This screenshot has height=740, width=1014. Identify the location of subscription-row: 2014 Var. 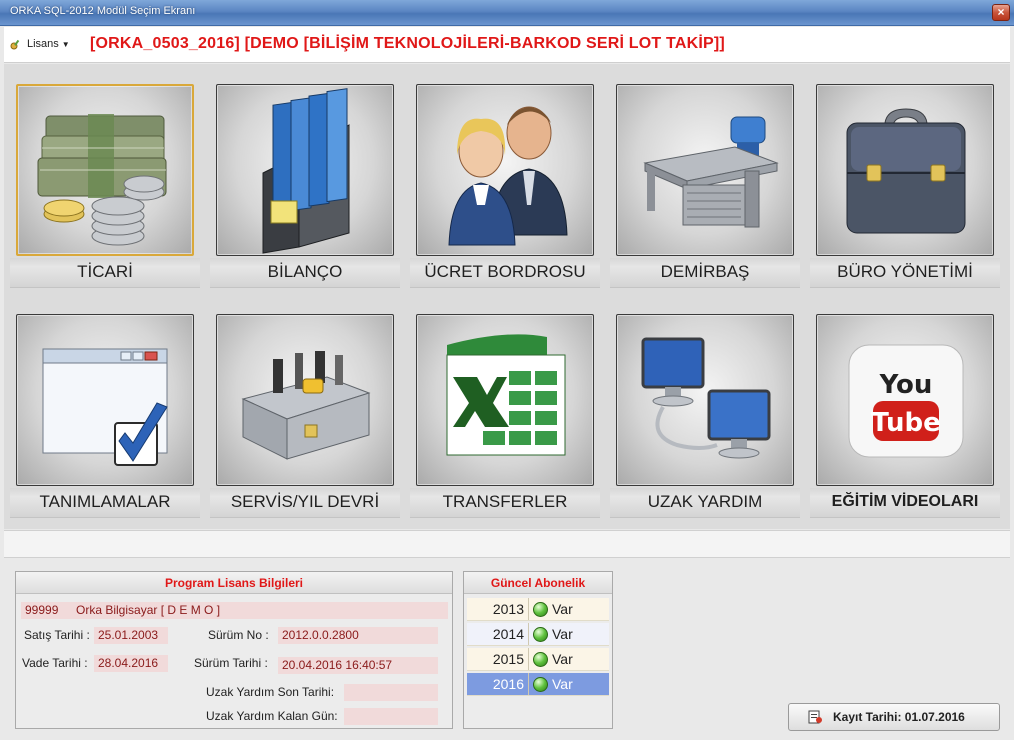
(538, 634).